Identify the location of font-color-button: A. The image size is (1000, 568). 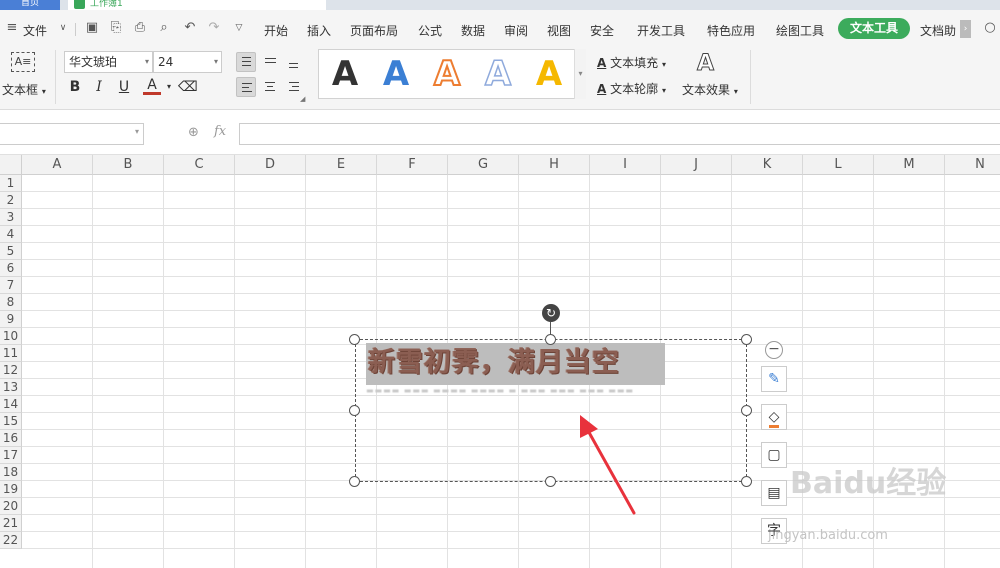
(152, 86).